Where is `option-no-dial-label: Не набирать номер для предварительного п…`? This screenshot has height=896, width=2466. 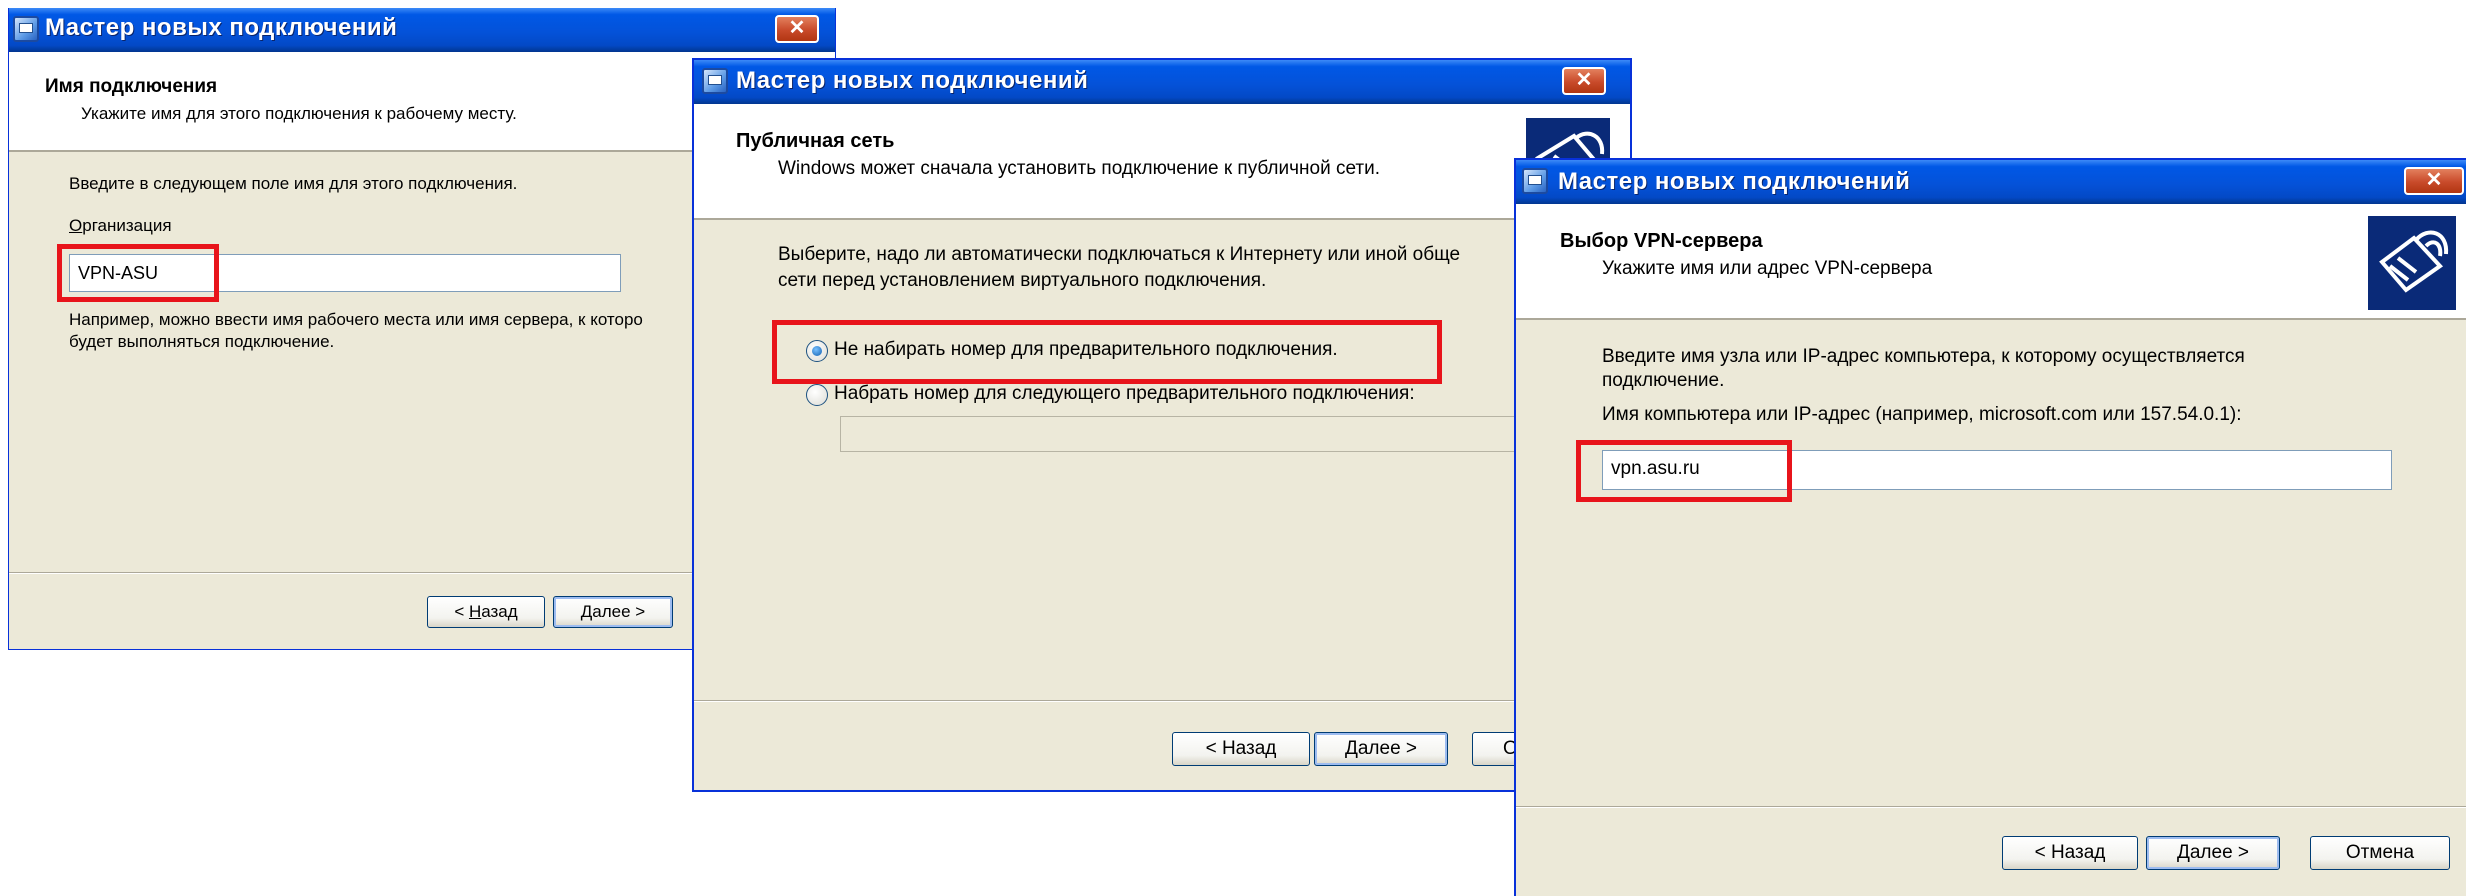 option-no-dial-label: Не набирать номер для предварительного п… is located at coordinates (1086, 350).